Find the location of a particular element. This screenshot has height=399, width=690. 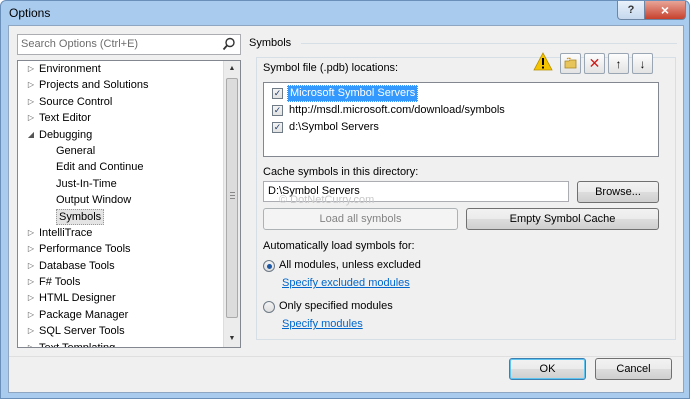

locations-label: Symbol file (.pdb) locations: is located at coordinates (331, 68).